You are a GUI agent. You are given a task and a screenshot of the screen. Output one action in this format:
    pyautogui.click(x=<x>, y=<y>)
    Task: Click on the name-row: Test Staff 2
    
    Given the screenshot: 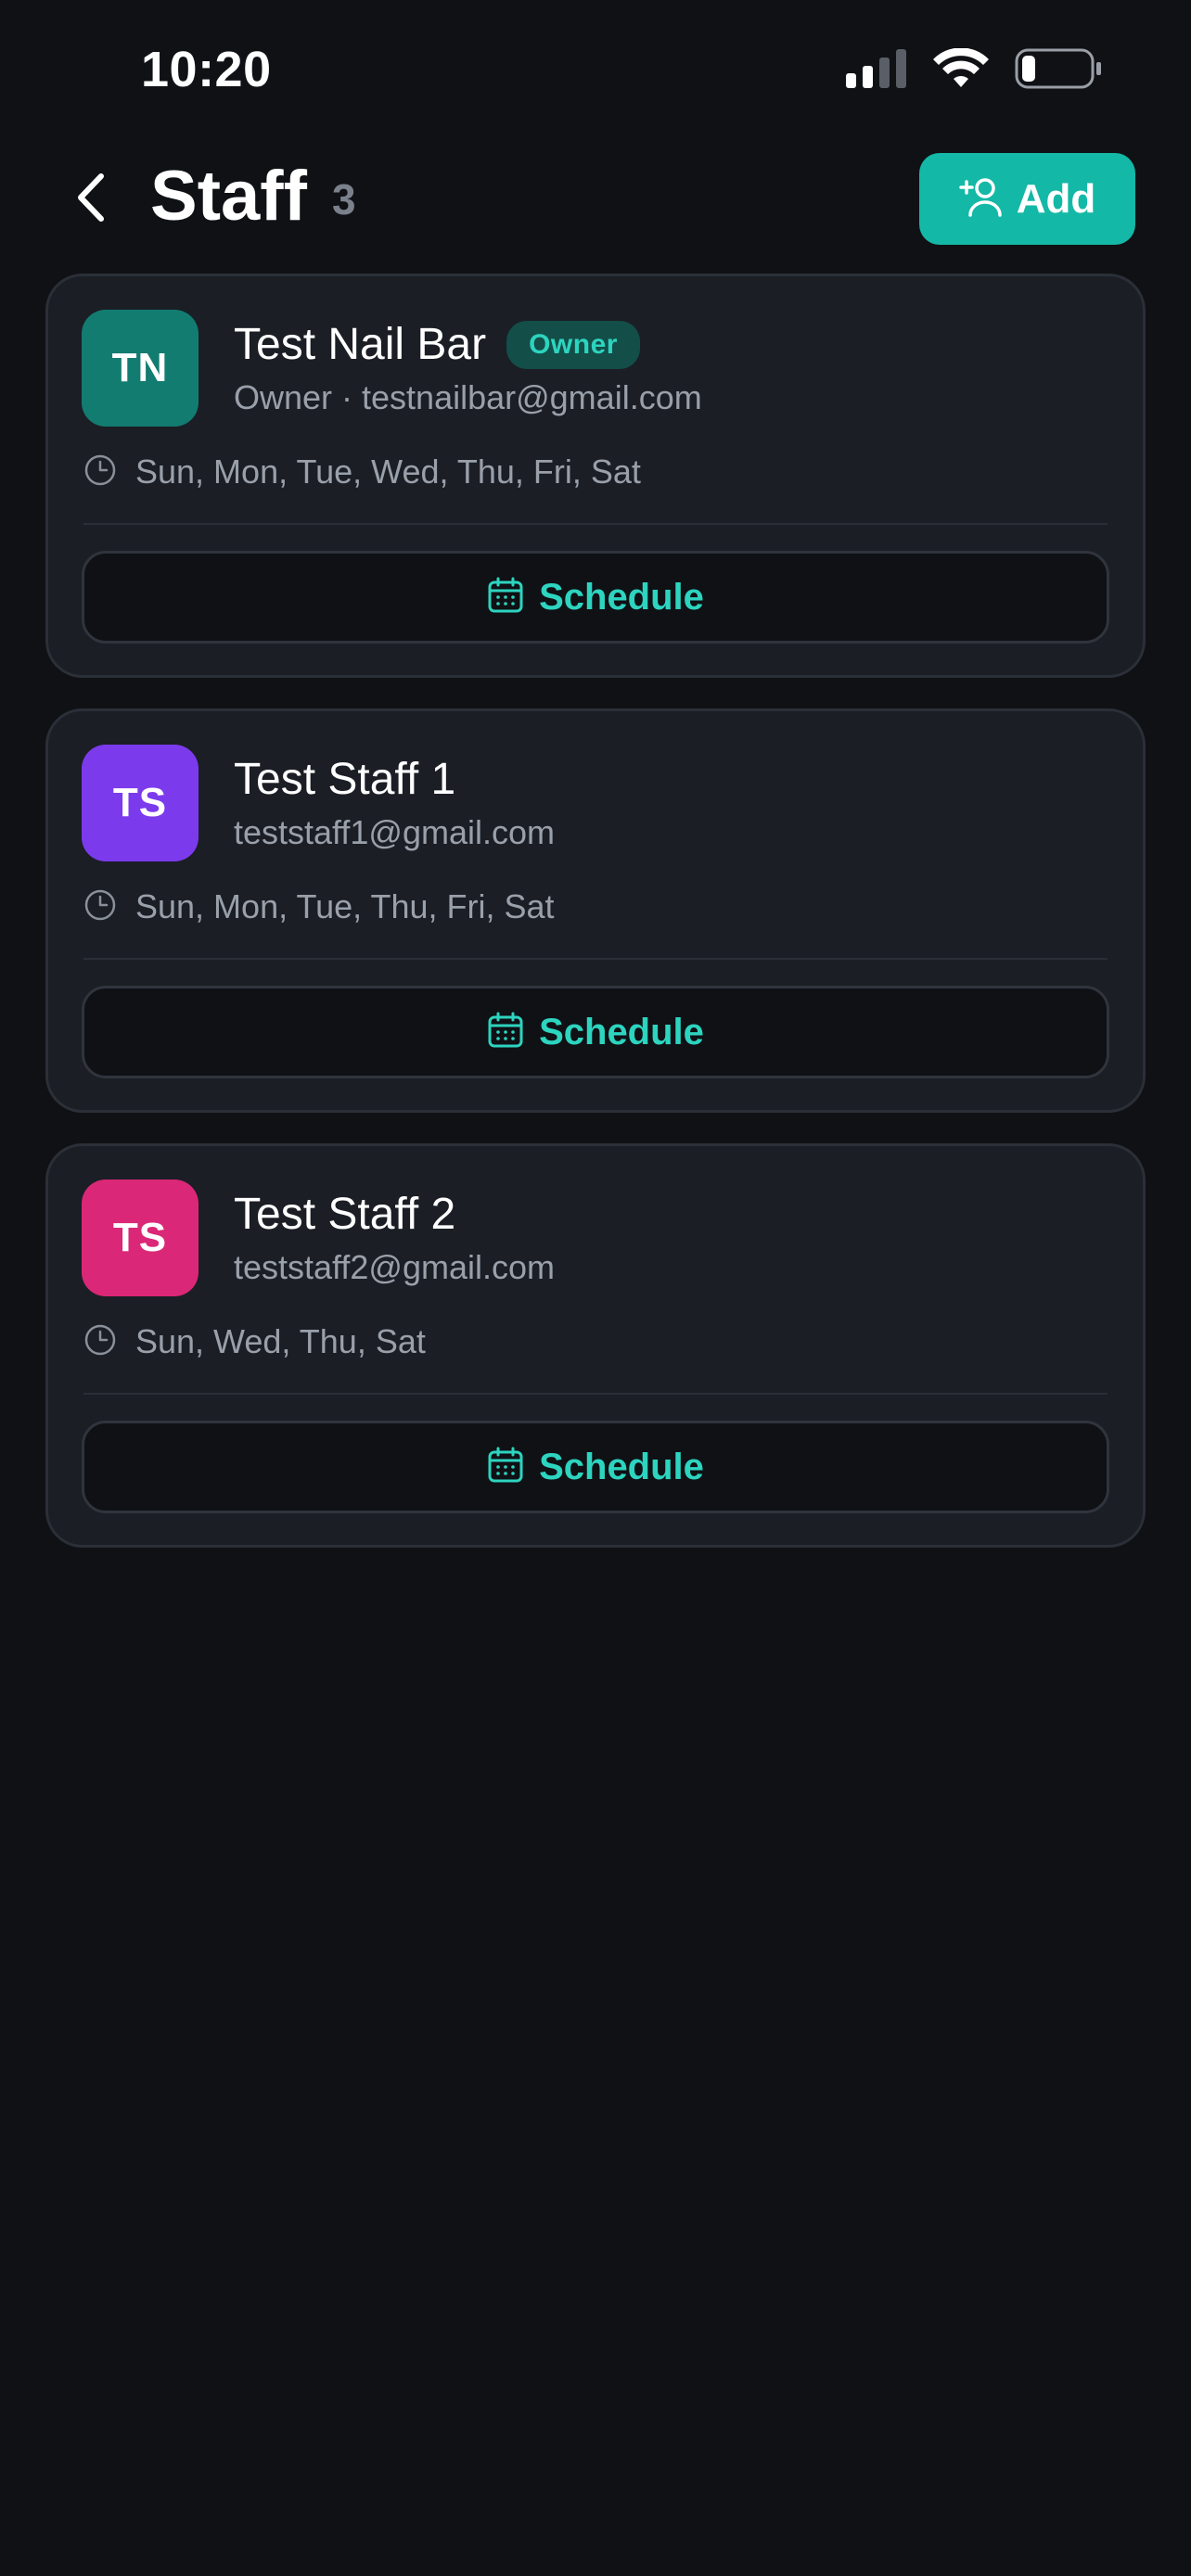 What is the action you would take?
    pyautogui.click(x=344, y=1214)
    